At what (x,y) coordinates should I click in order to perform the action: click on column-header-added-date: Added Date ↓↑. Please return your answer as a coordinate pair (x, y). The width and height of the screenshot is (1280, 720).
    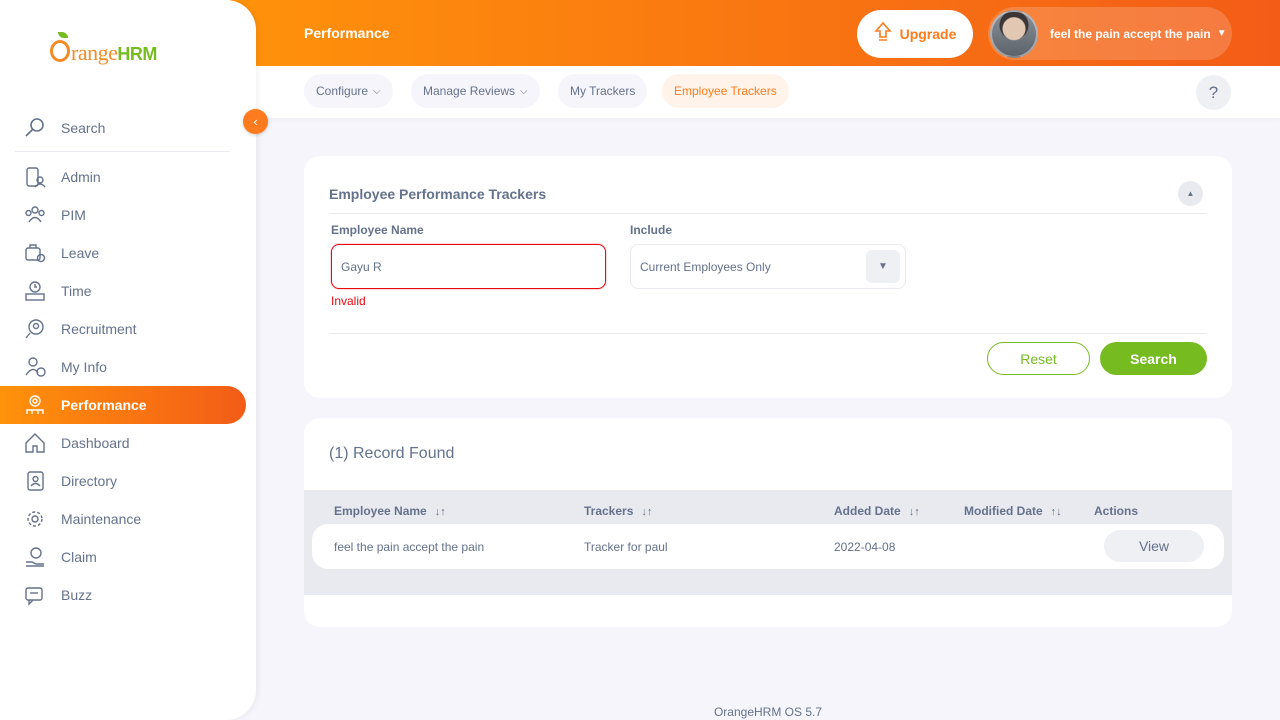
    Looking at the image, I should click on (877, 511).